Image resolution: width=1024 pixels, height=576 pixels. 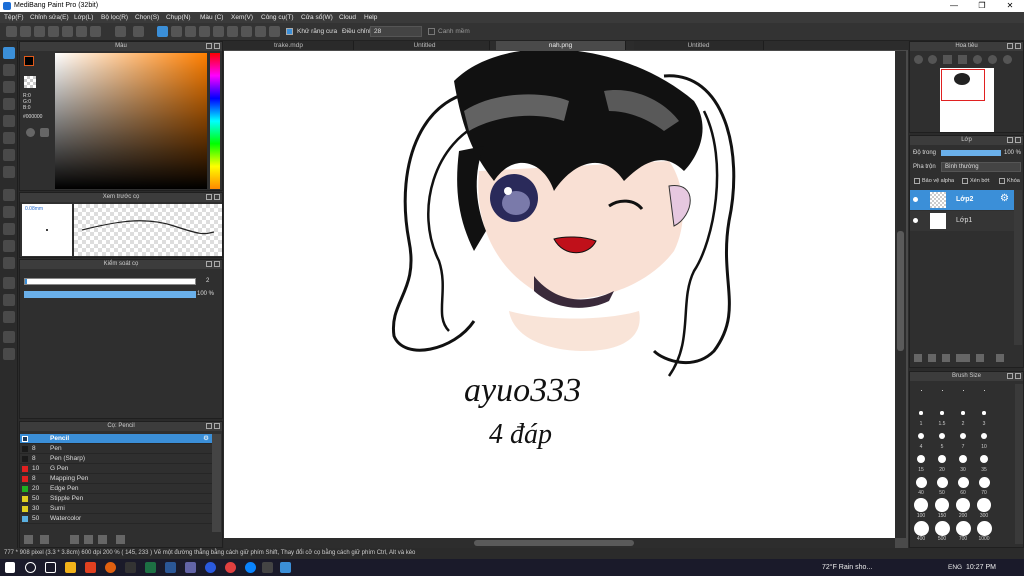 What do you see at coordinates (9, 155) in the screenshot?
I see `bucket-tool-icon` at bounding box center [9, 155].